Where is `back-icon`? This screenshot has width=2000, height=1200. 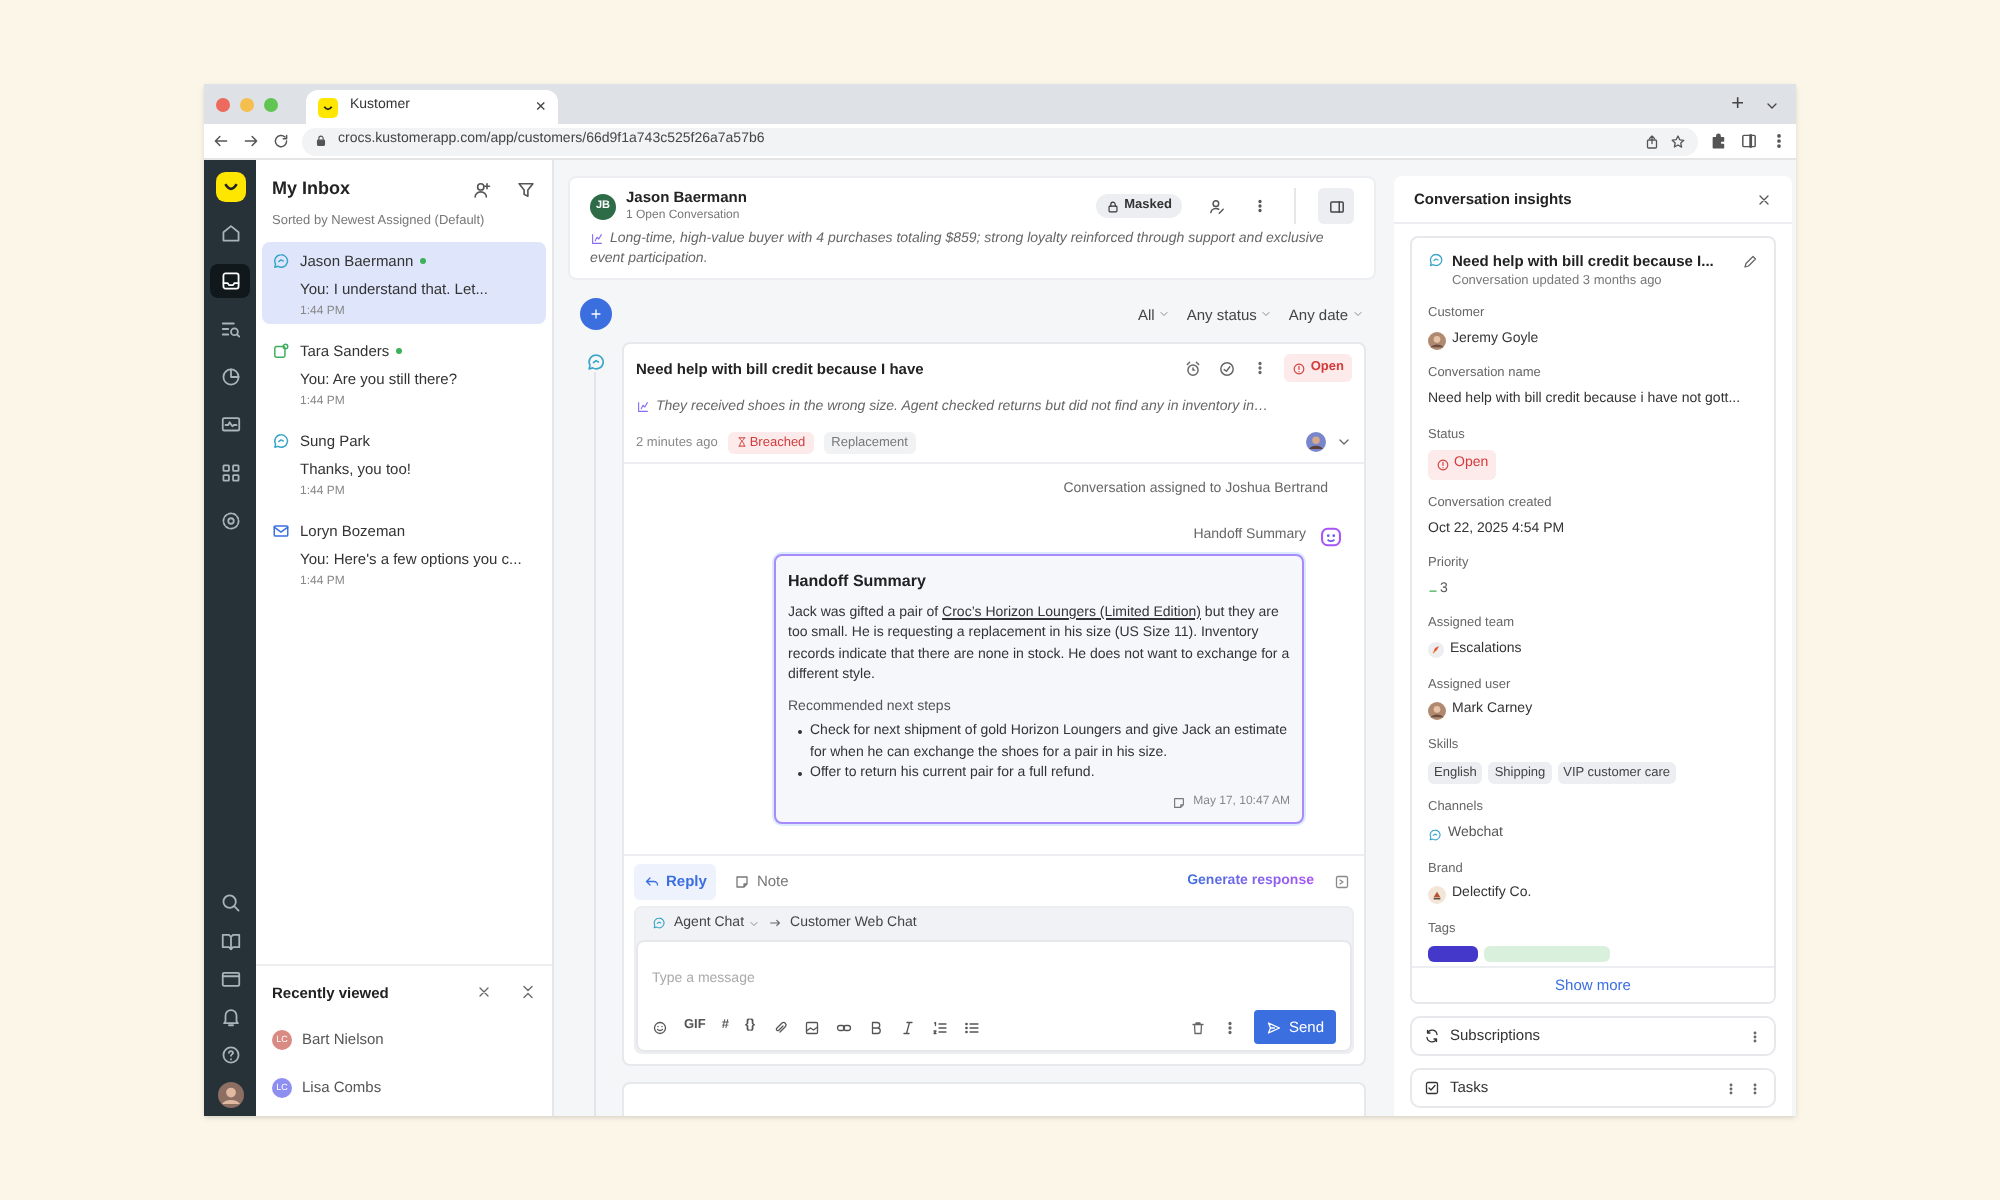
back-icon is located at coordinates (221, 141).